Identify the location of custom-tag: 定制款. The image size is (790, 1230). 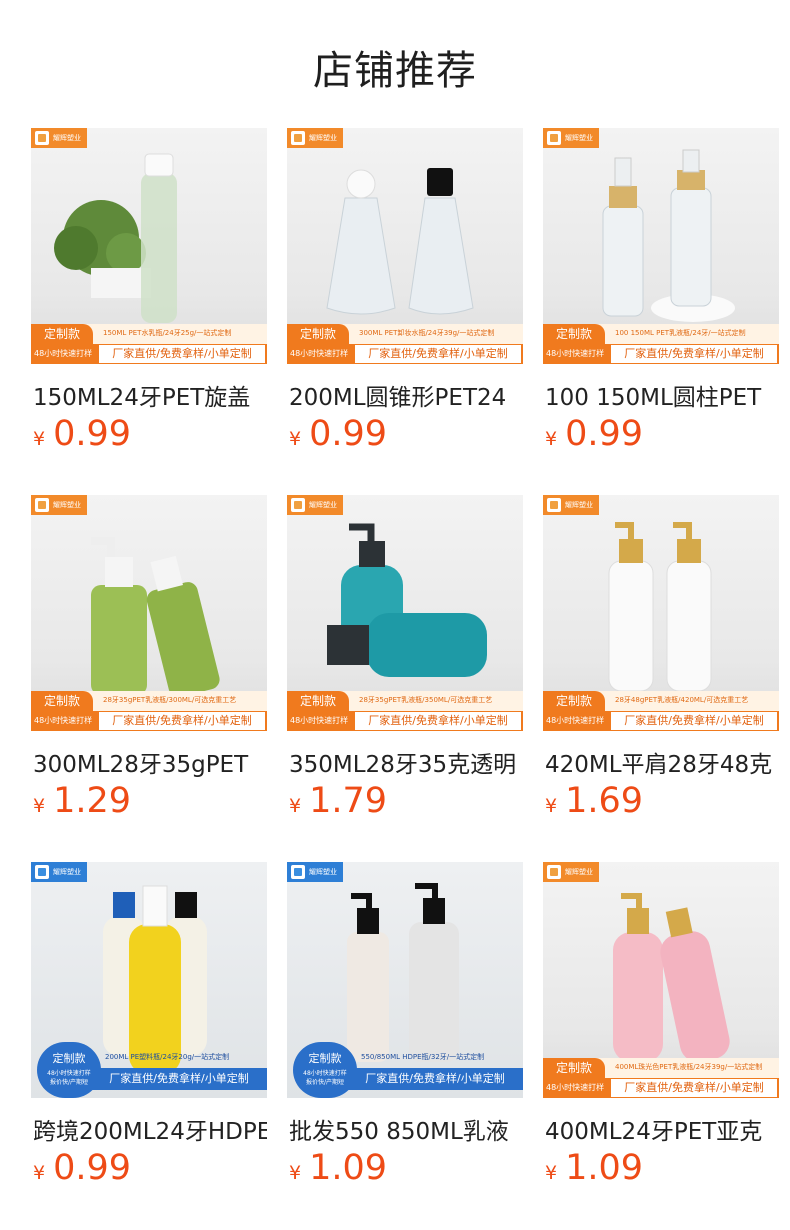
(62, 334).